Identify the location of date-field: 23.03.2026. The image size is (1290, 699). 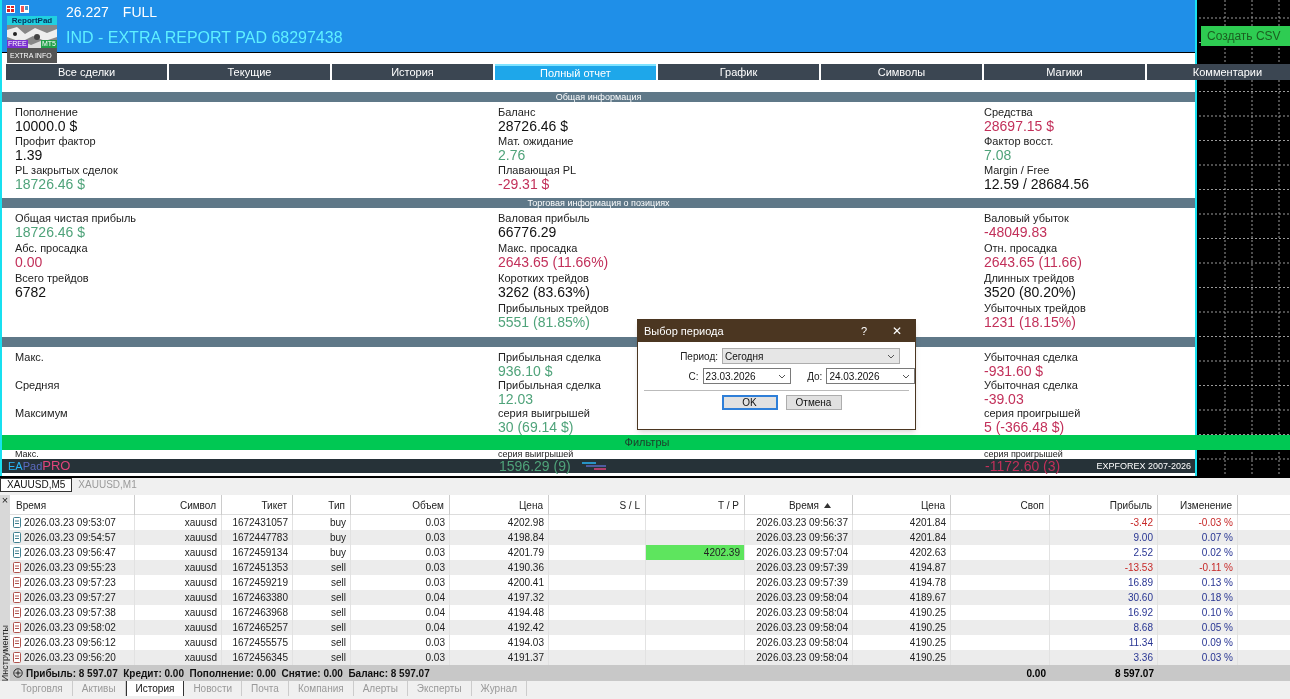
(747, 376).